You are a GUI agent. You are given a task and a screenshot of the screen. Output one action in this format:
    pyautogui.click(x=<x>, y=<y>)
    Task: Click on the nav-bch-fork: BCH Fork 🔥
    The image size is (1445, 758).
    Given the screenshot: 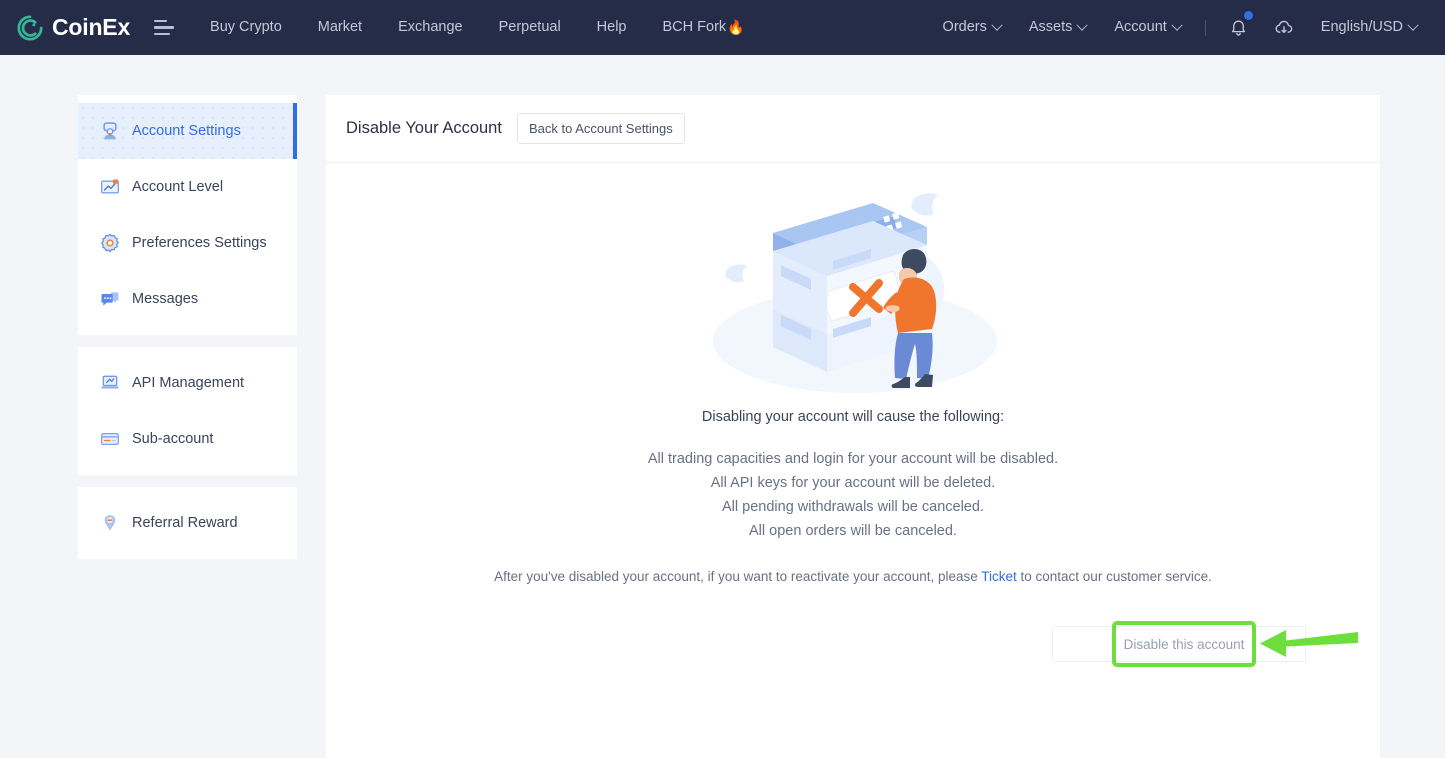 What is the action you would take?
    pyautogui.click(x=704, y=27)
    